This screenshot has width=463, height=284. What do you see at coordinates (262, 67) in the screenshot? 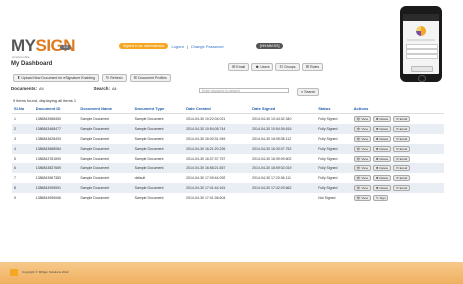
I see `users-button: ☻ Users` at bounding box center [262, 67].